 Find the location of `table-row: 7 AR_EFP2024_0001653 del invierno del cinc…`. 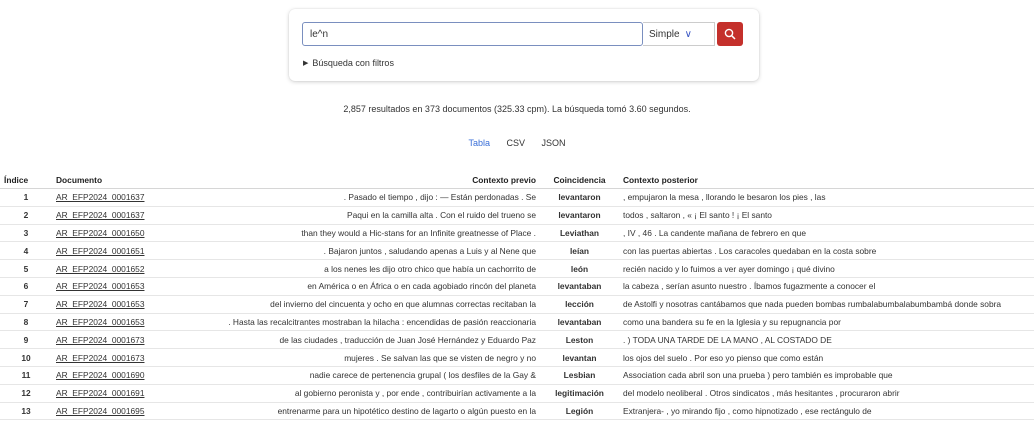

table-row: 7 AR_EFP2024_0001653 del invierno del cinc… is located at coordinates (517, 304).